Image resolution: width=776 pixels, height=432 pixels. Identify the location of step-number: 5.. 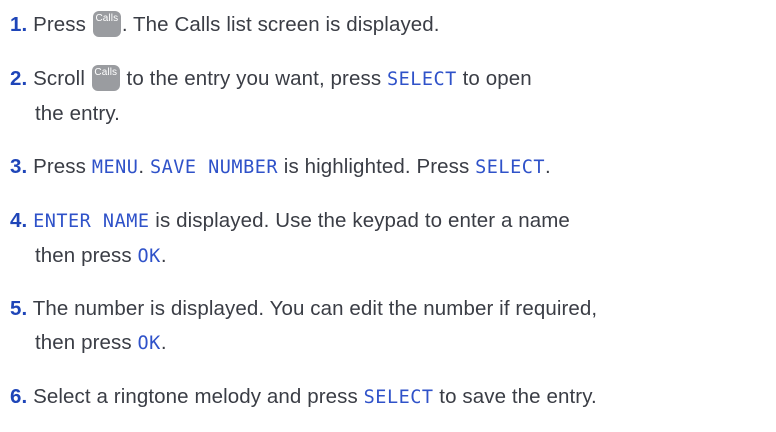
(19, 308).